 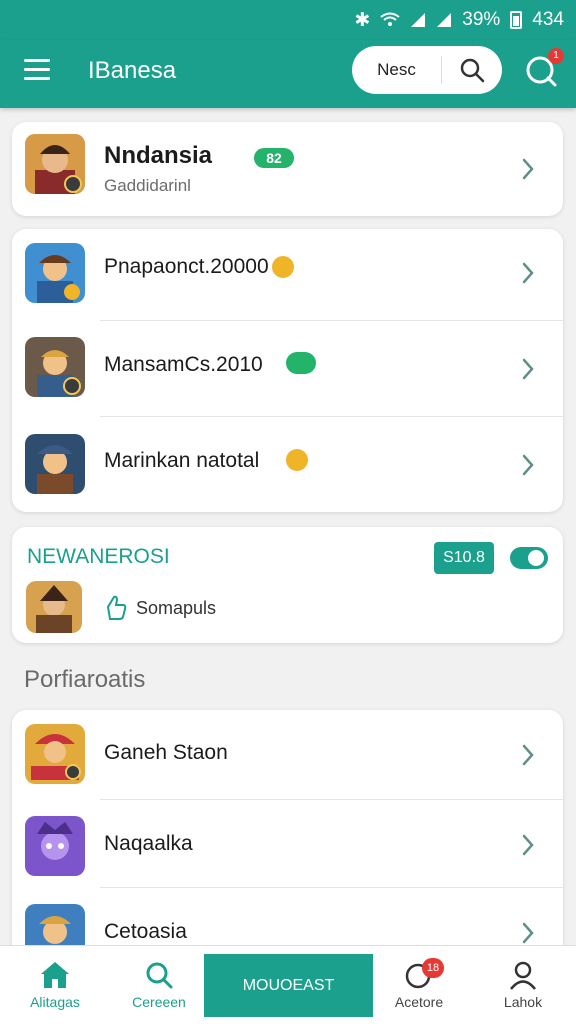 I want to click on news-item-label: Somapuls, so click(x=176, y=608).